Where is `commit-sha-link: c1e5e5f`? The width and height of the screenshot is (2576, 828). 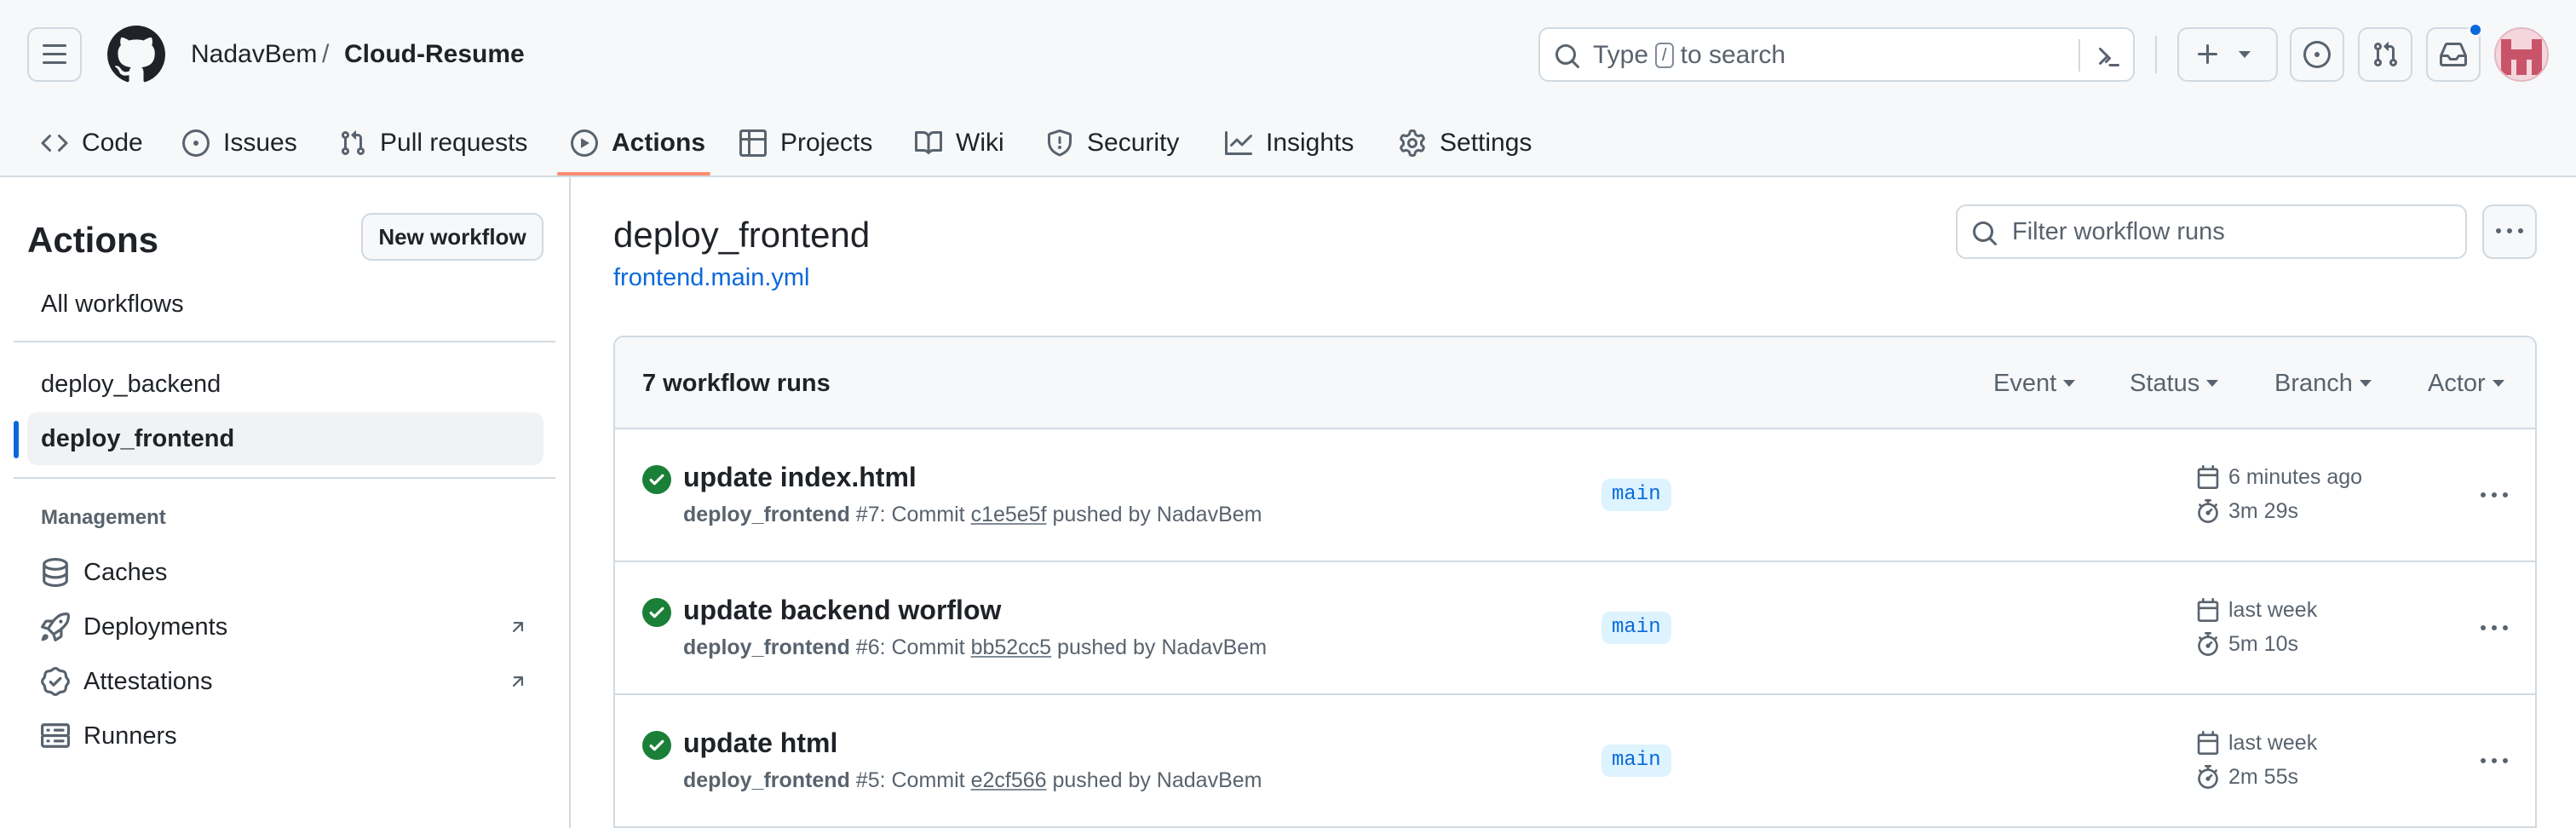
commit-sha-link: c1e5e5f is located at coordinates (1009, 514).